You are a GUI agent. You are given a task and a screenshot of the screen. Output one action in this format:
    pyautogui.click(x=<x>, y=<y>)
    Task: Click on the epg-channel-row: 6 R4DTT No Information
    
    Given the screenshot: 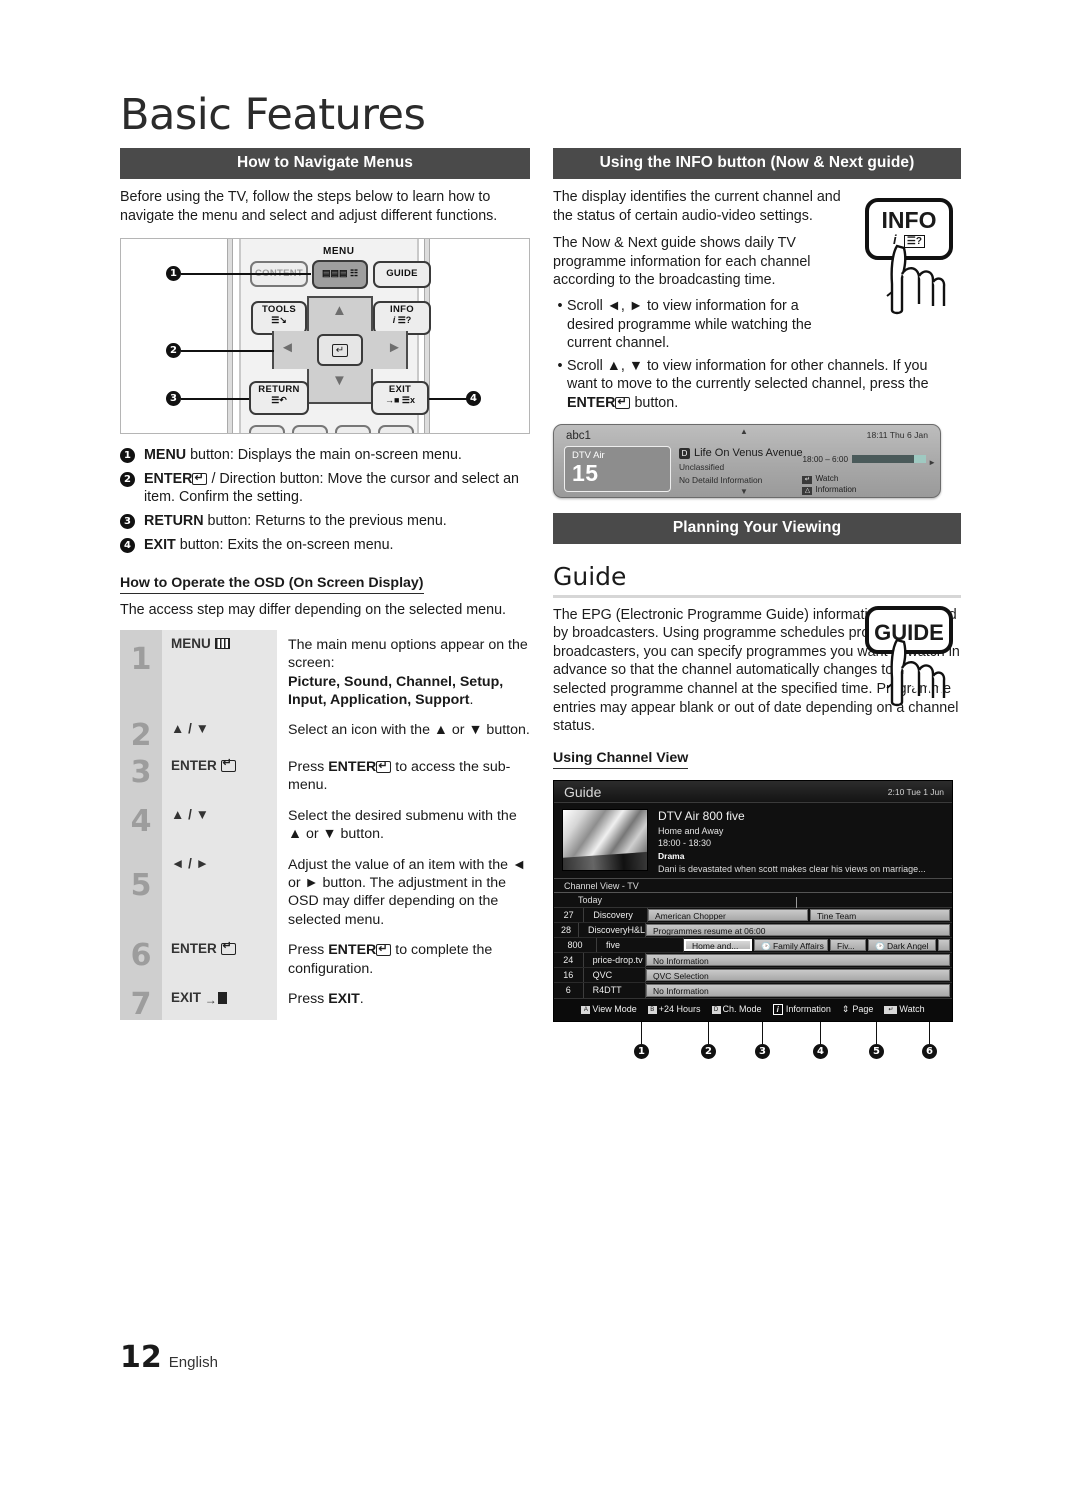 What is the action you would take?
    pyautogui.click(x=753, y=990)
    